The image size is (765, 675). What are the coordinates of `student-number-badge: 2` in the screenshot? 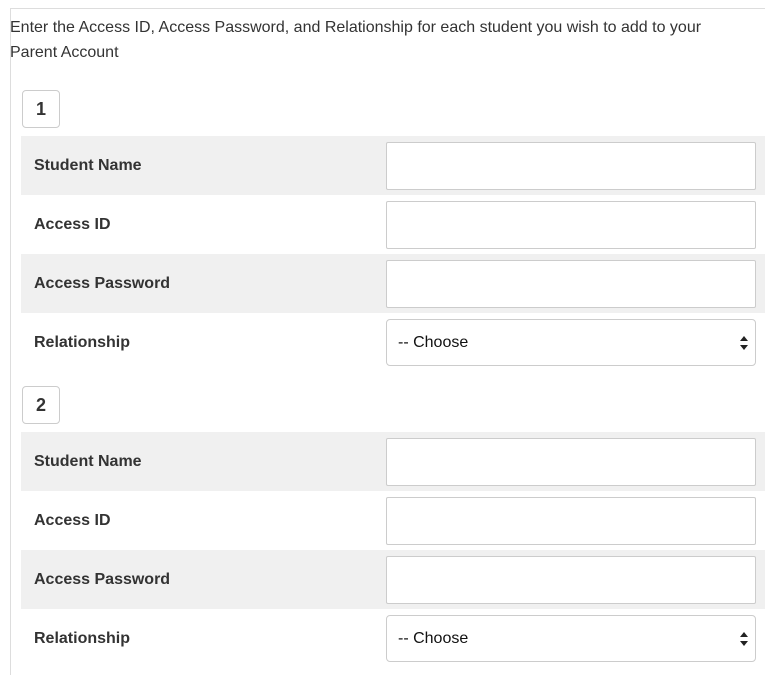 It's located at (41, 405).